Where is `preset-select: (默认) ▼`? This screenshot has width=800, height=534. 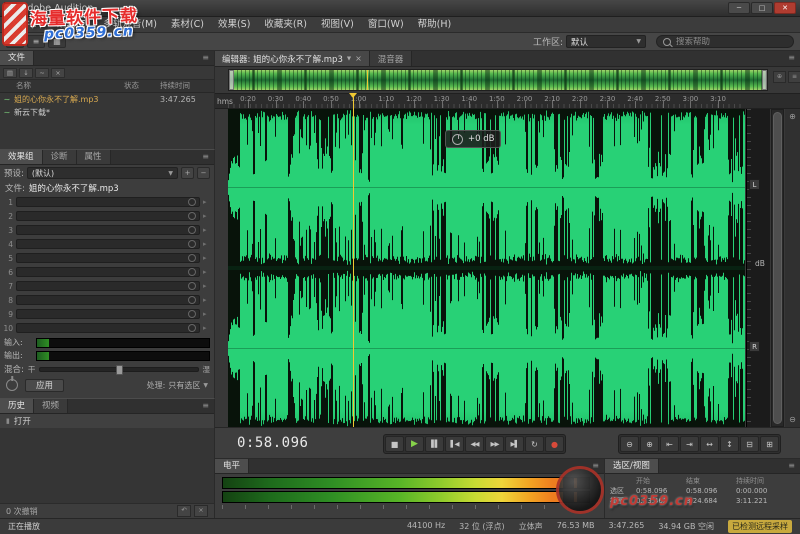
preset-select: (默认) ▼ is located at coordinates (102, 173).